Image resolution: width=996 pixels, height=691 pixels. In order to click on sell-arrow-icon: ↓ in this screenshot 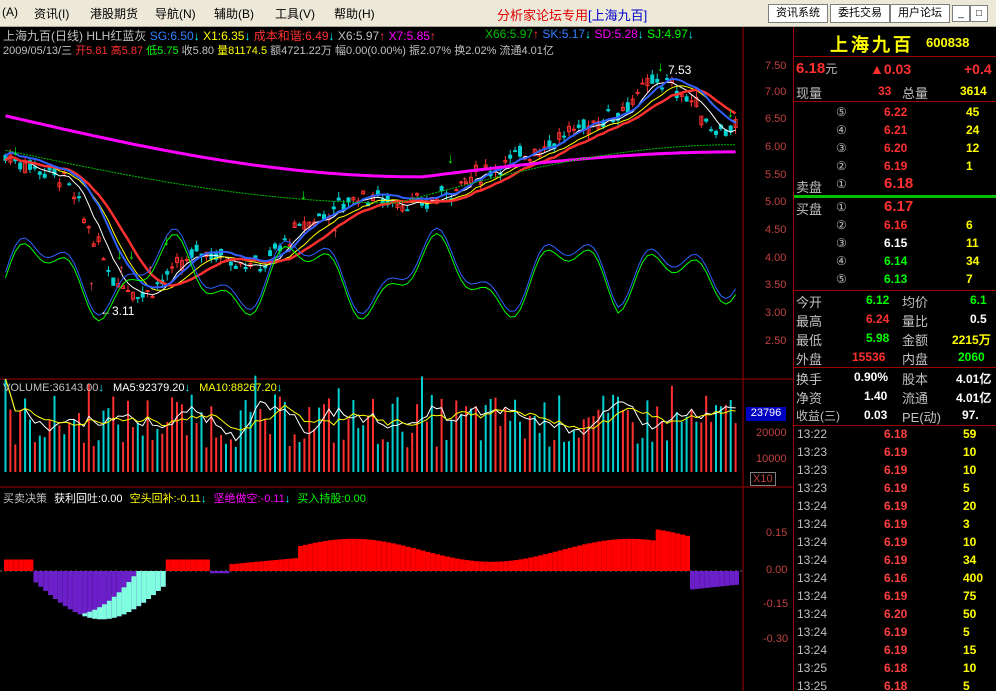, I will do `click(131, 254)`.